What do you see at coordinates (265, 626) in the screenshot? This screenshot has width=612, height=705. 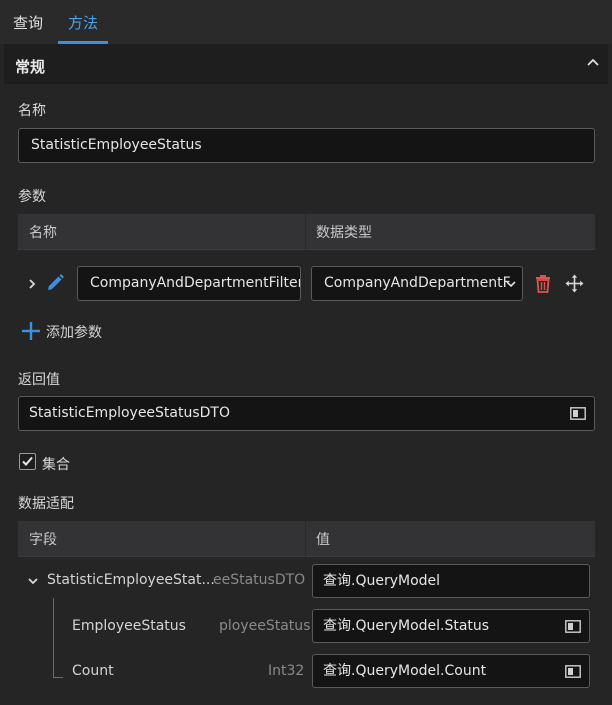 I see `mapping-field-type: ployeeStatus` at bounding box center [265, 626].